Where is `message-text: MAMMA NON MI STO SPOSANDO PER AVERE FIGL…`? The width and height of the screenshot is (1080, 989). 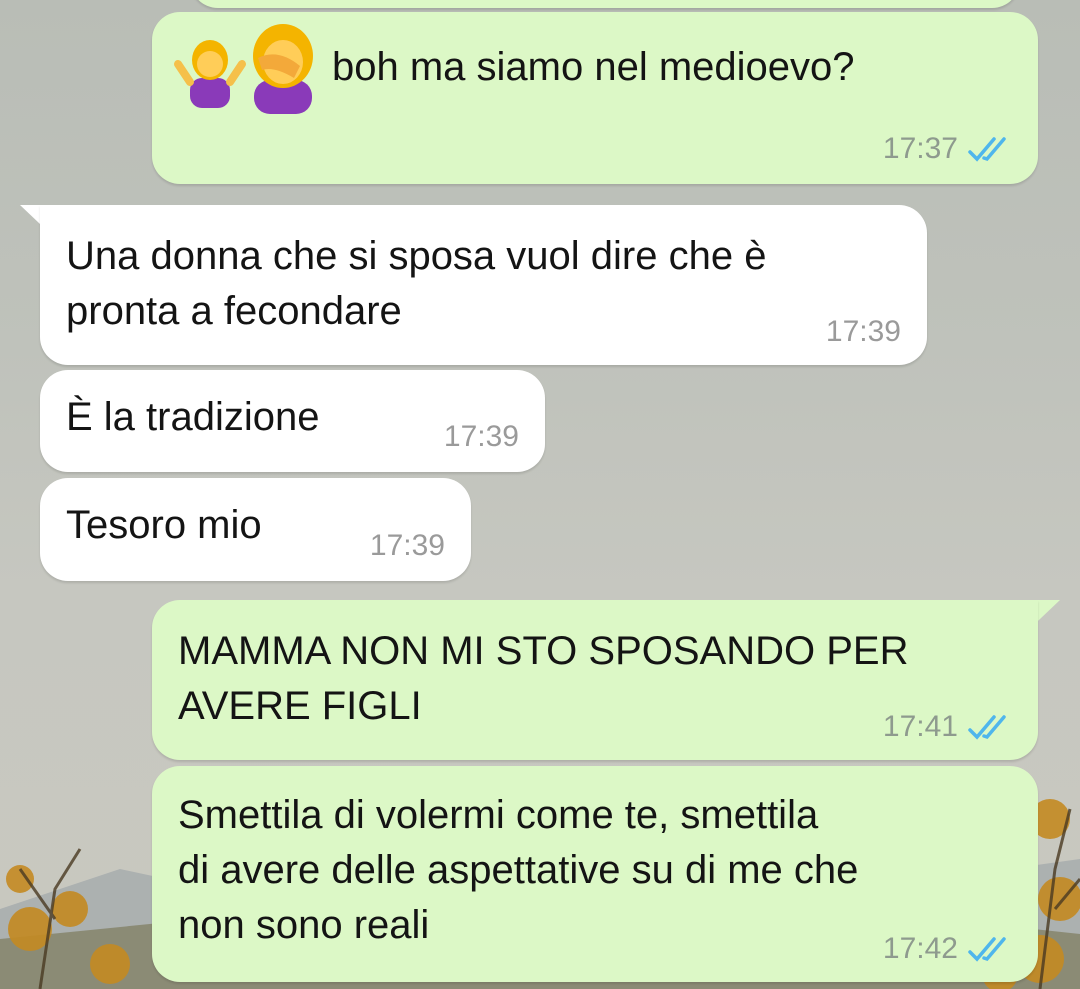
message-text: MAMMA NON MI STO SPOSANDO PER AVERE FIGL… is located at coordinates (543, 678).